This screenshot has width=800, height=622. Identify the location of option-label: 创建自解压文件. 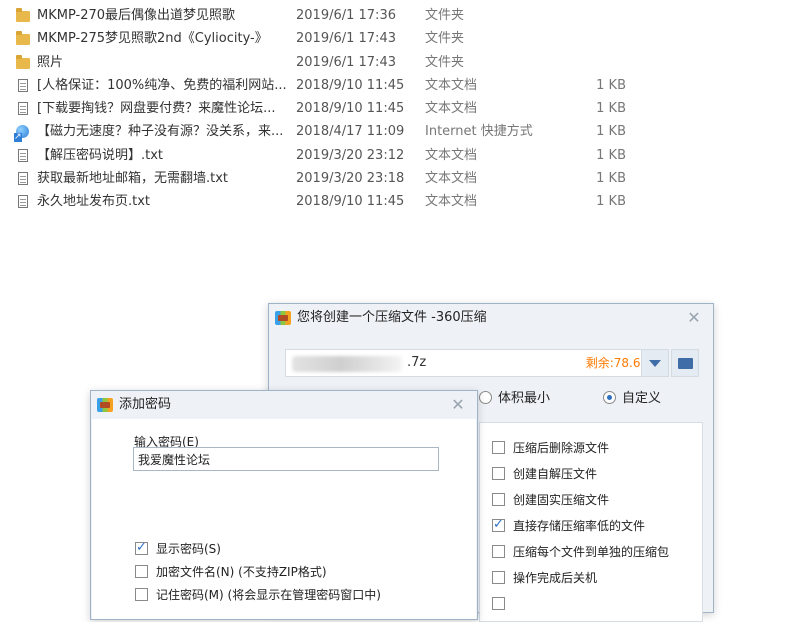
(555, 474).